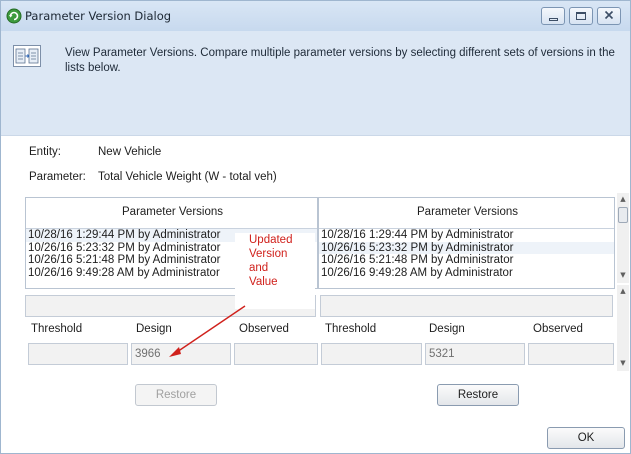  I want to click on minimize-button, so click(553, 16).